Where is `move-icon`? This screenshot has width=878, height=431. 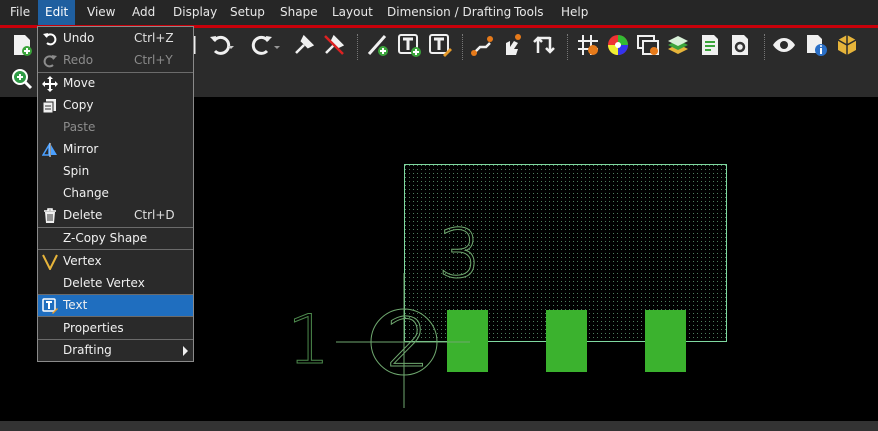 move-icon is located at coordinates (50, 84).